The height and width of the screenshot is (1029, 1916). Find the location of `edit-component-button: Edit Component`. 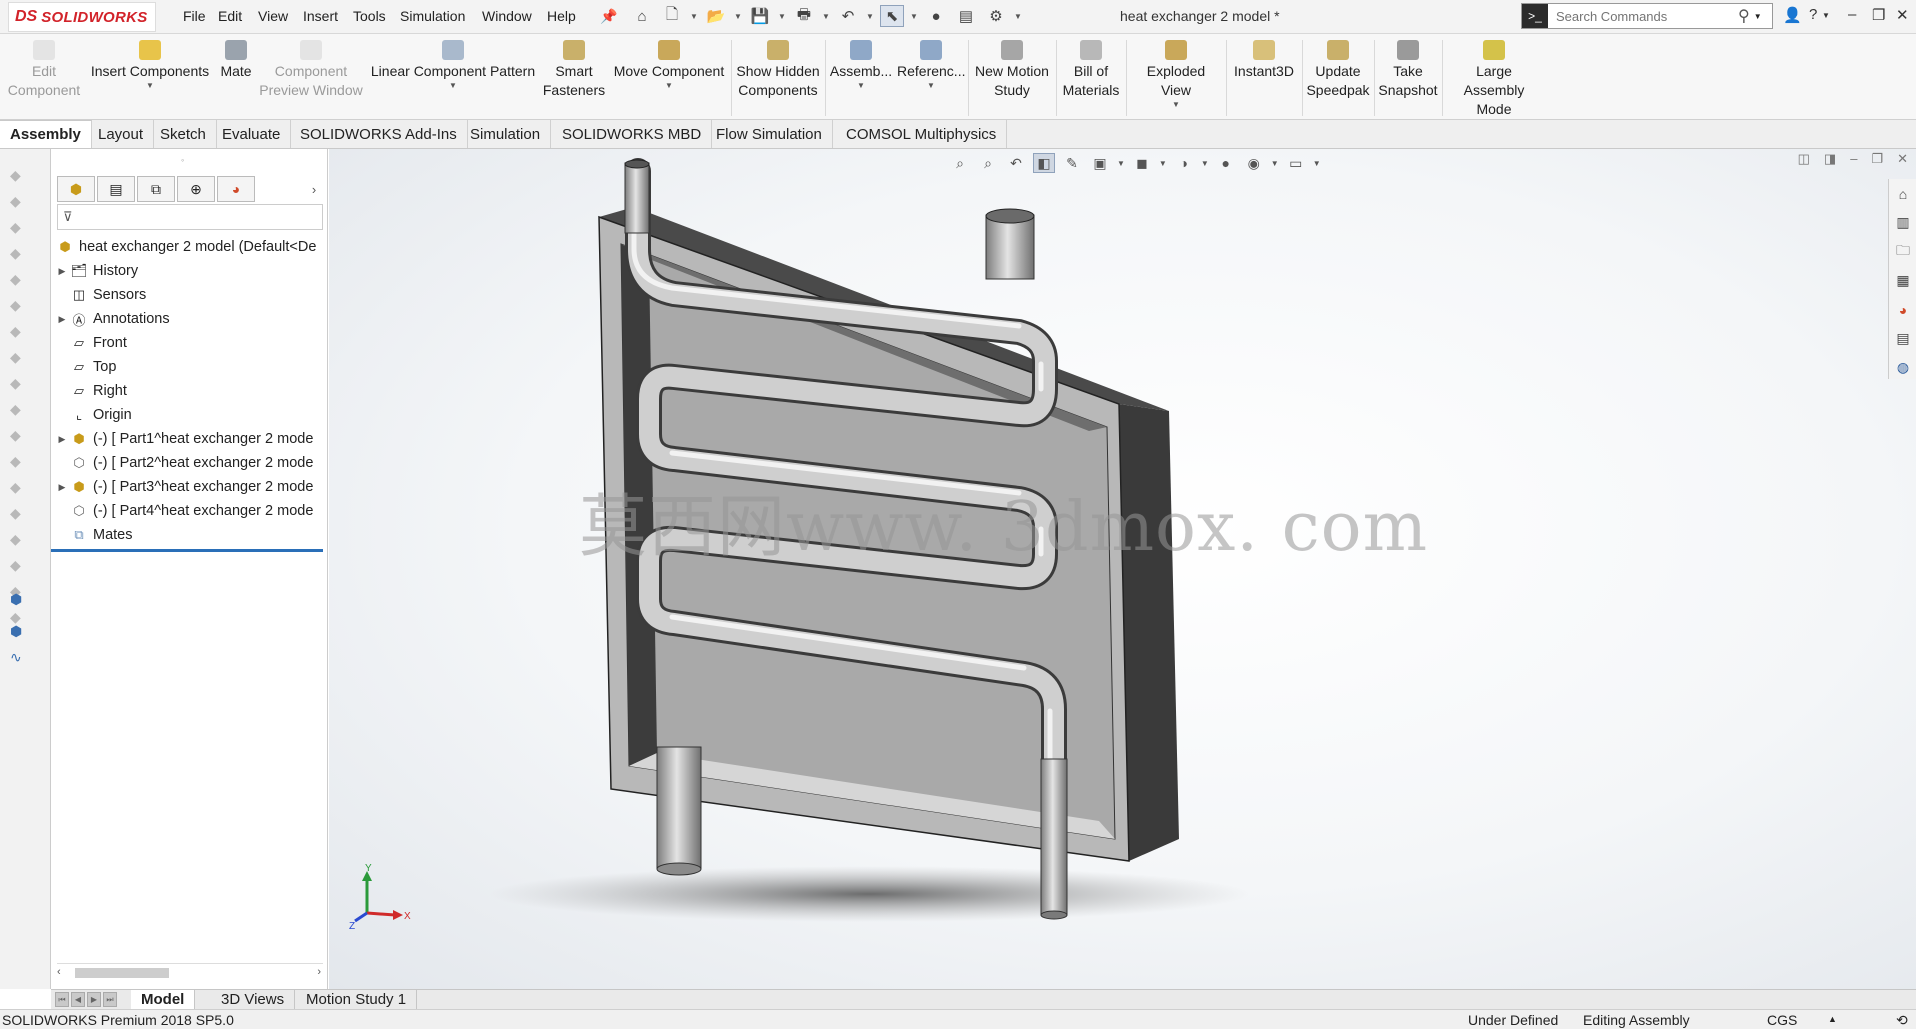

edit-component-button: Edit Component is located at coordinates (44, 70).